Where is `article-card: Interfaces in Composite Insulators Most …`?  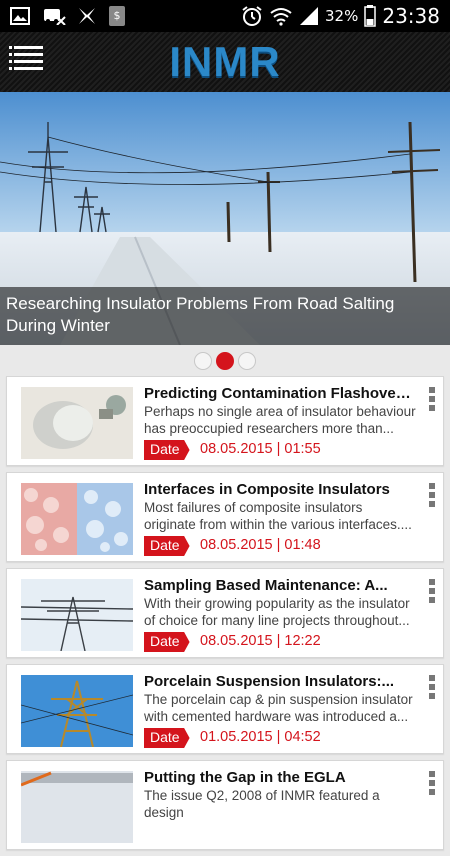 article-card: Interfaces in Composite Insulators Most … is located at coordinates (225, 517).